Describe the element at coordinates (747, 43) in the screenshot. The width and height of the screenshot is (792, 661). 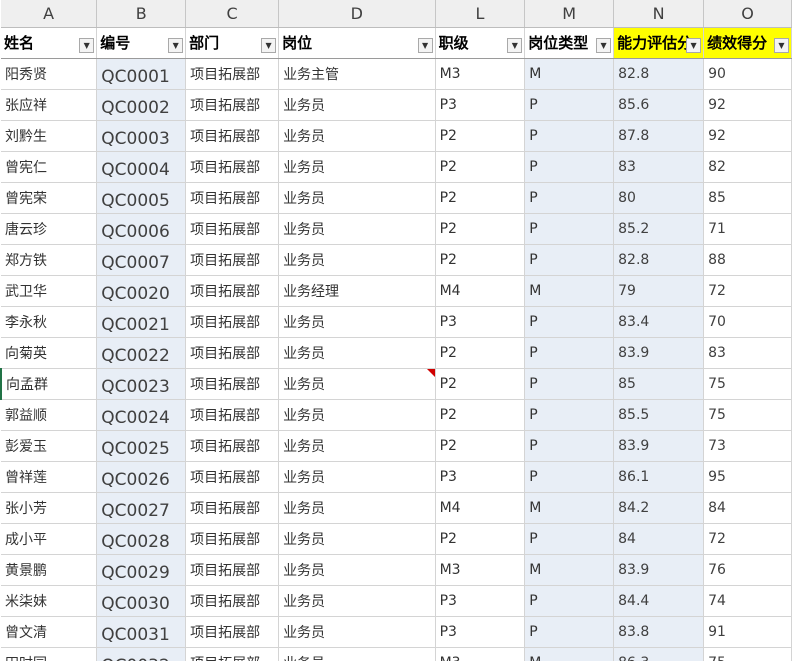
I see `header-performance-score: 绩效得分 ▼` at that location.